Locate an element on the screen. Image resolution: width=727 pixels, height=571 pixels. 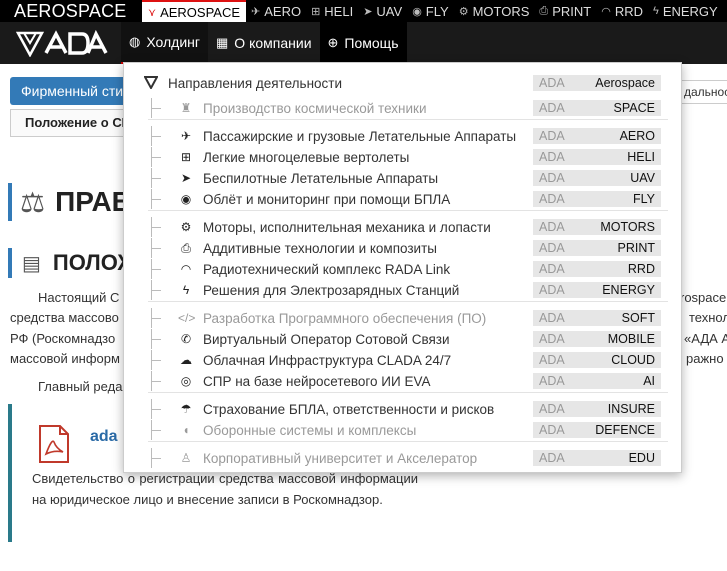
tag-code: UAV is located at coordinates (642, 178).